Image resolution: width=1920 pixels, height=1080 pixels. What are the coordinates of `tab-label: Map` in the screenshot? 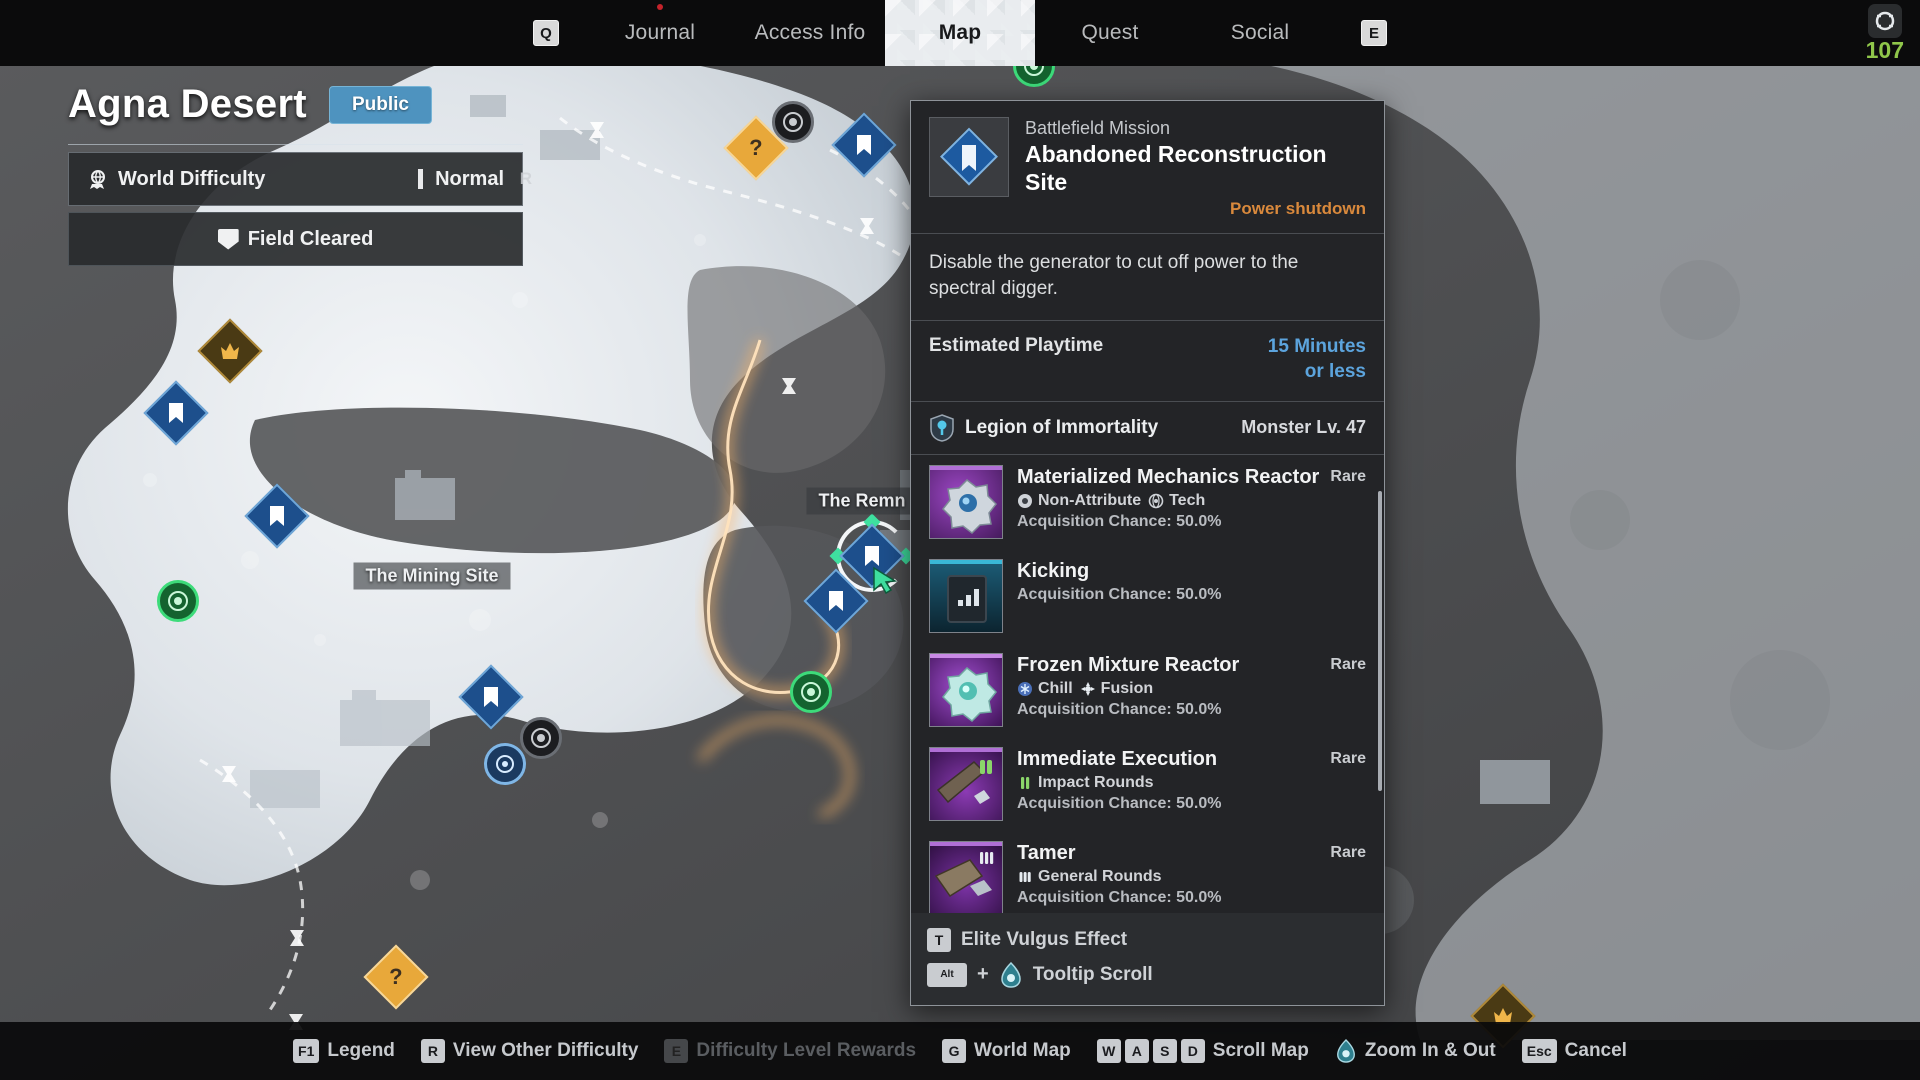 It's located at (960, 32).